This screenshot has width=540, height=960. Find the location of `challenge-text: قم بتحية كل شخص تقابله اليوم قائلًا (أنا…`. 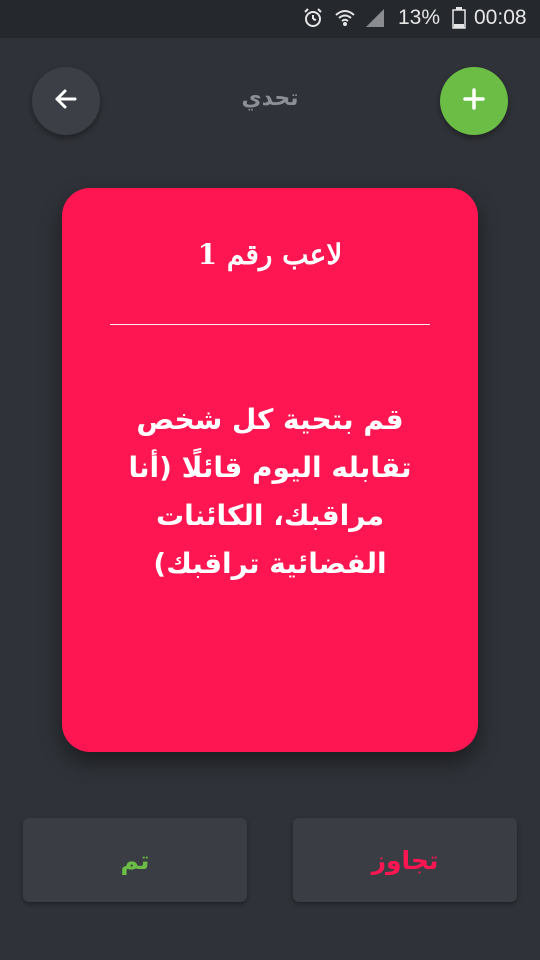

challenge-text: قم بتحية كل شخص تقابله اليوم قائلًا (أنا… is located at coordinates (270, 491).